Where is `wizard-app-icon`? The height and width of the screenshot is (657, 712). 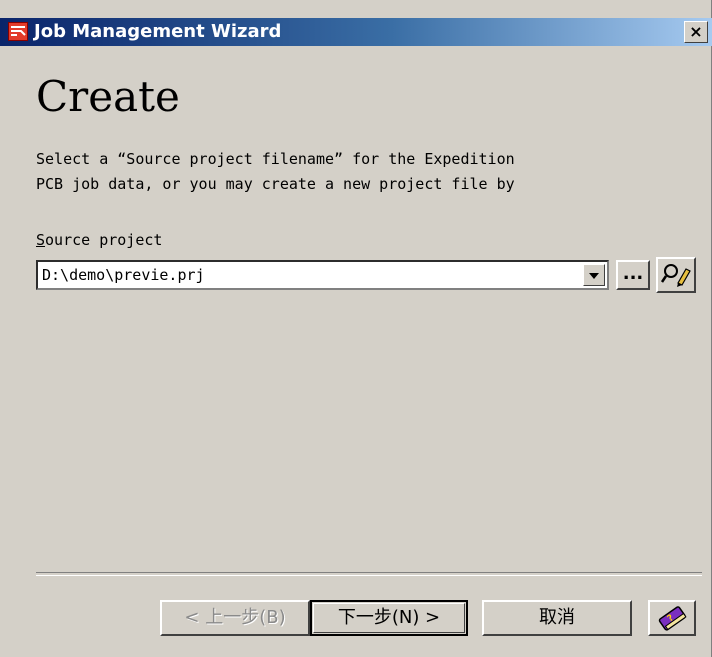
wizard-app-icon is located at coordinates (18, 31).